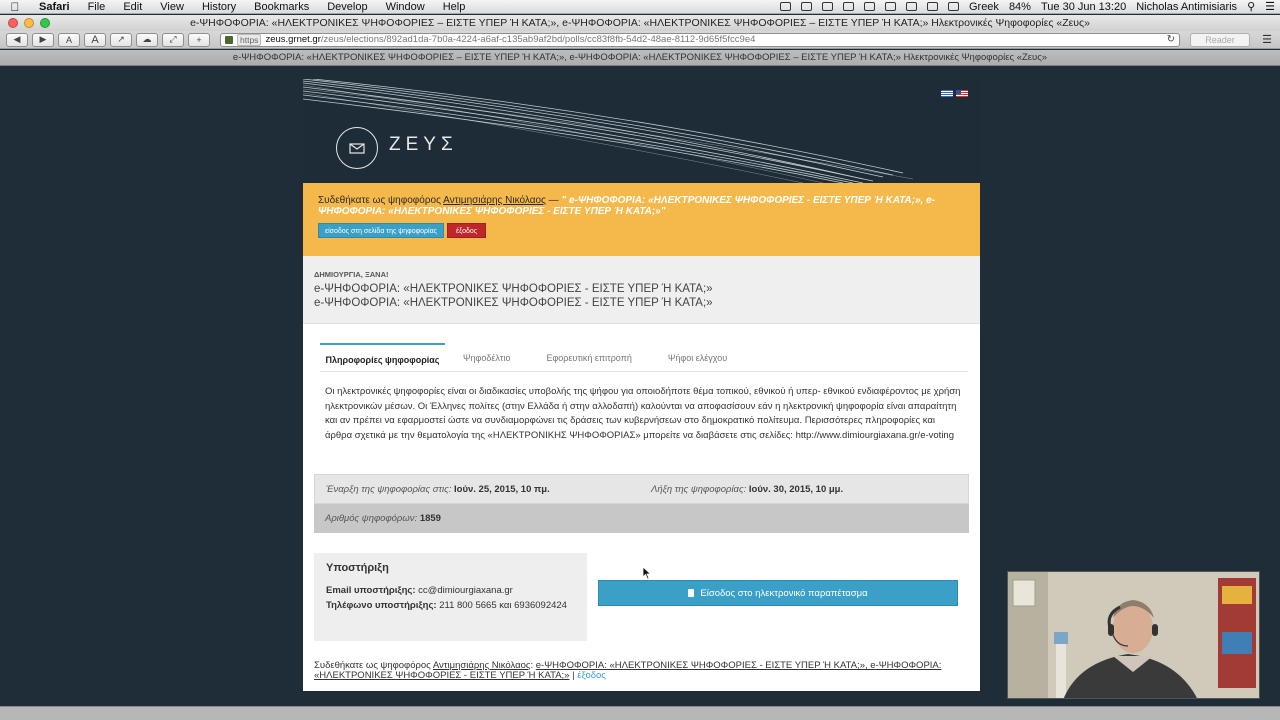 This screenshot has width=1280, height=720. I want to click on shield-icon, so click(848, 6).